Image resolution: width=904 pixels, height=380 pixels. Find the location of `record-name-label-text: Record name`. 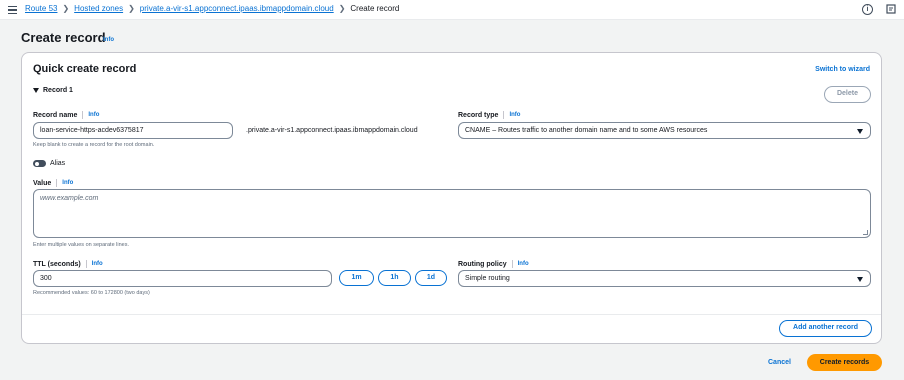

record-name-label-text: Record name is located at coordinates (55, 115).